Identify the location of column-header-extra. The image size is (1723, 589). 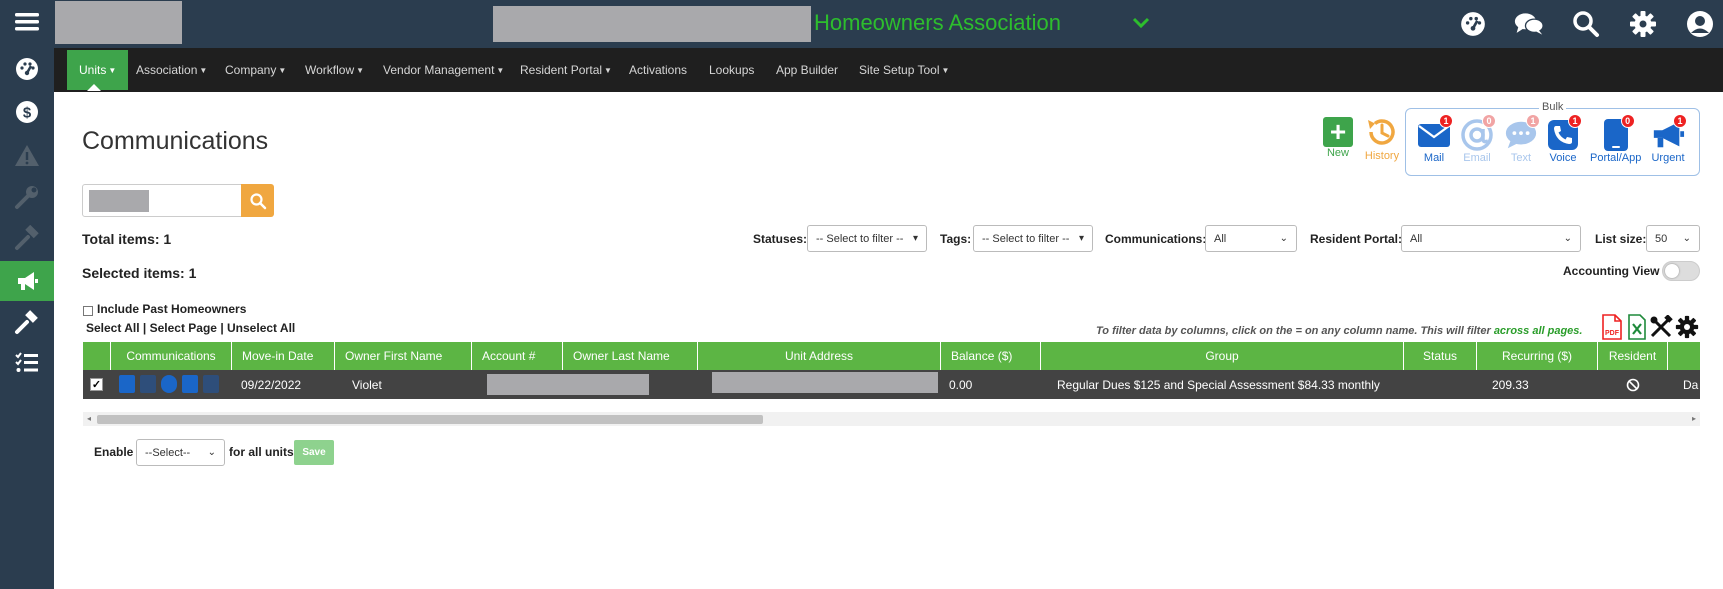
(1684, 356).